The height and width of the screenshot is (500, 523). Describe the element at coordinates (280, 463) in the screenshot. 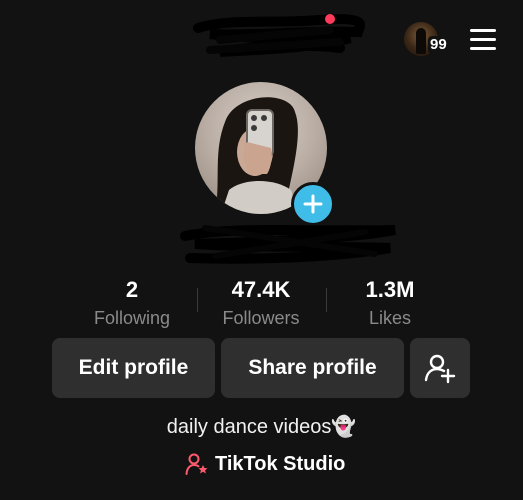

I see `tiktok-studio-label: TikTok Studio` at that location.